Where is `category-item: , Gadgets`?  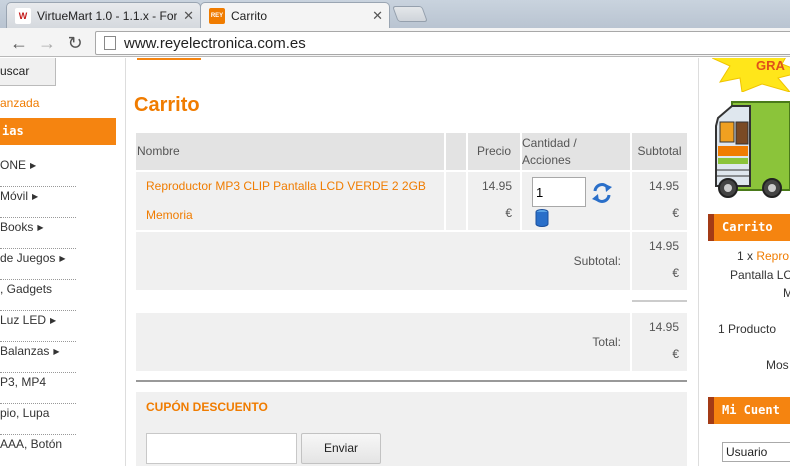
category-item: , Gadgets is located at coordinates (38, 295).